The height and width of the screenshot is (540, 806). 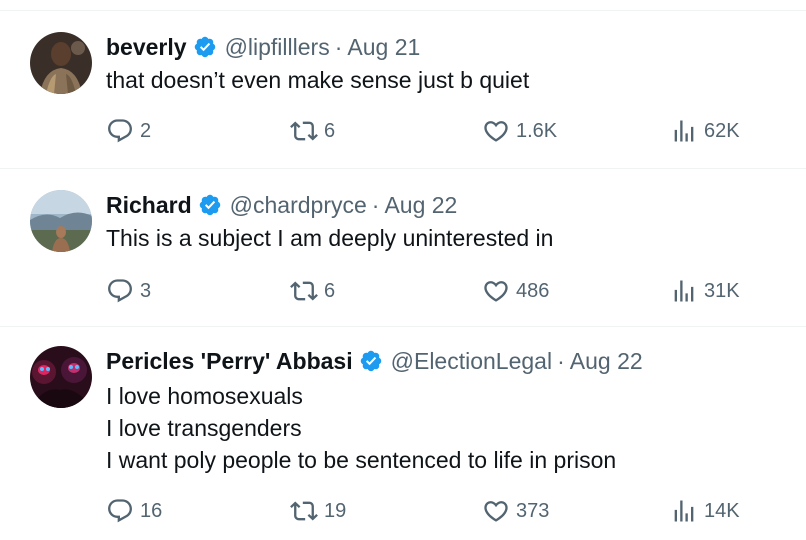 I want to click on tweet-actions: 2 6 1.6K 62K, so click(x=403, y=131).